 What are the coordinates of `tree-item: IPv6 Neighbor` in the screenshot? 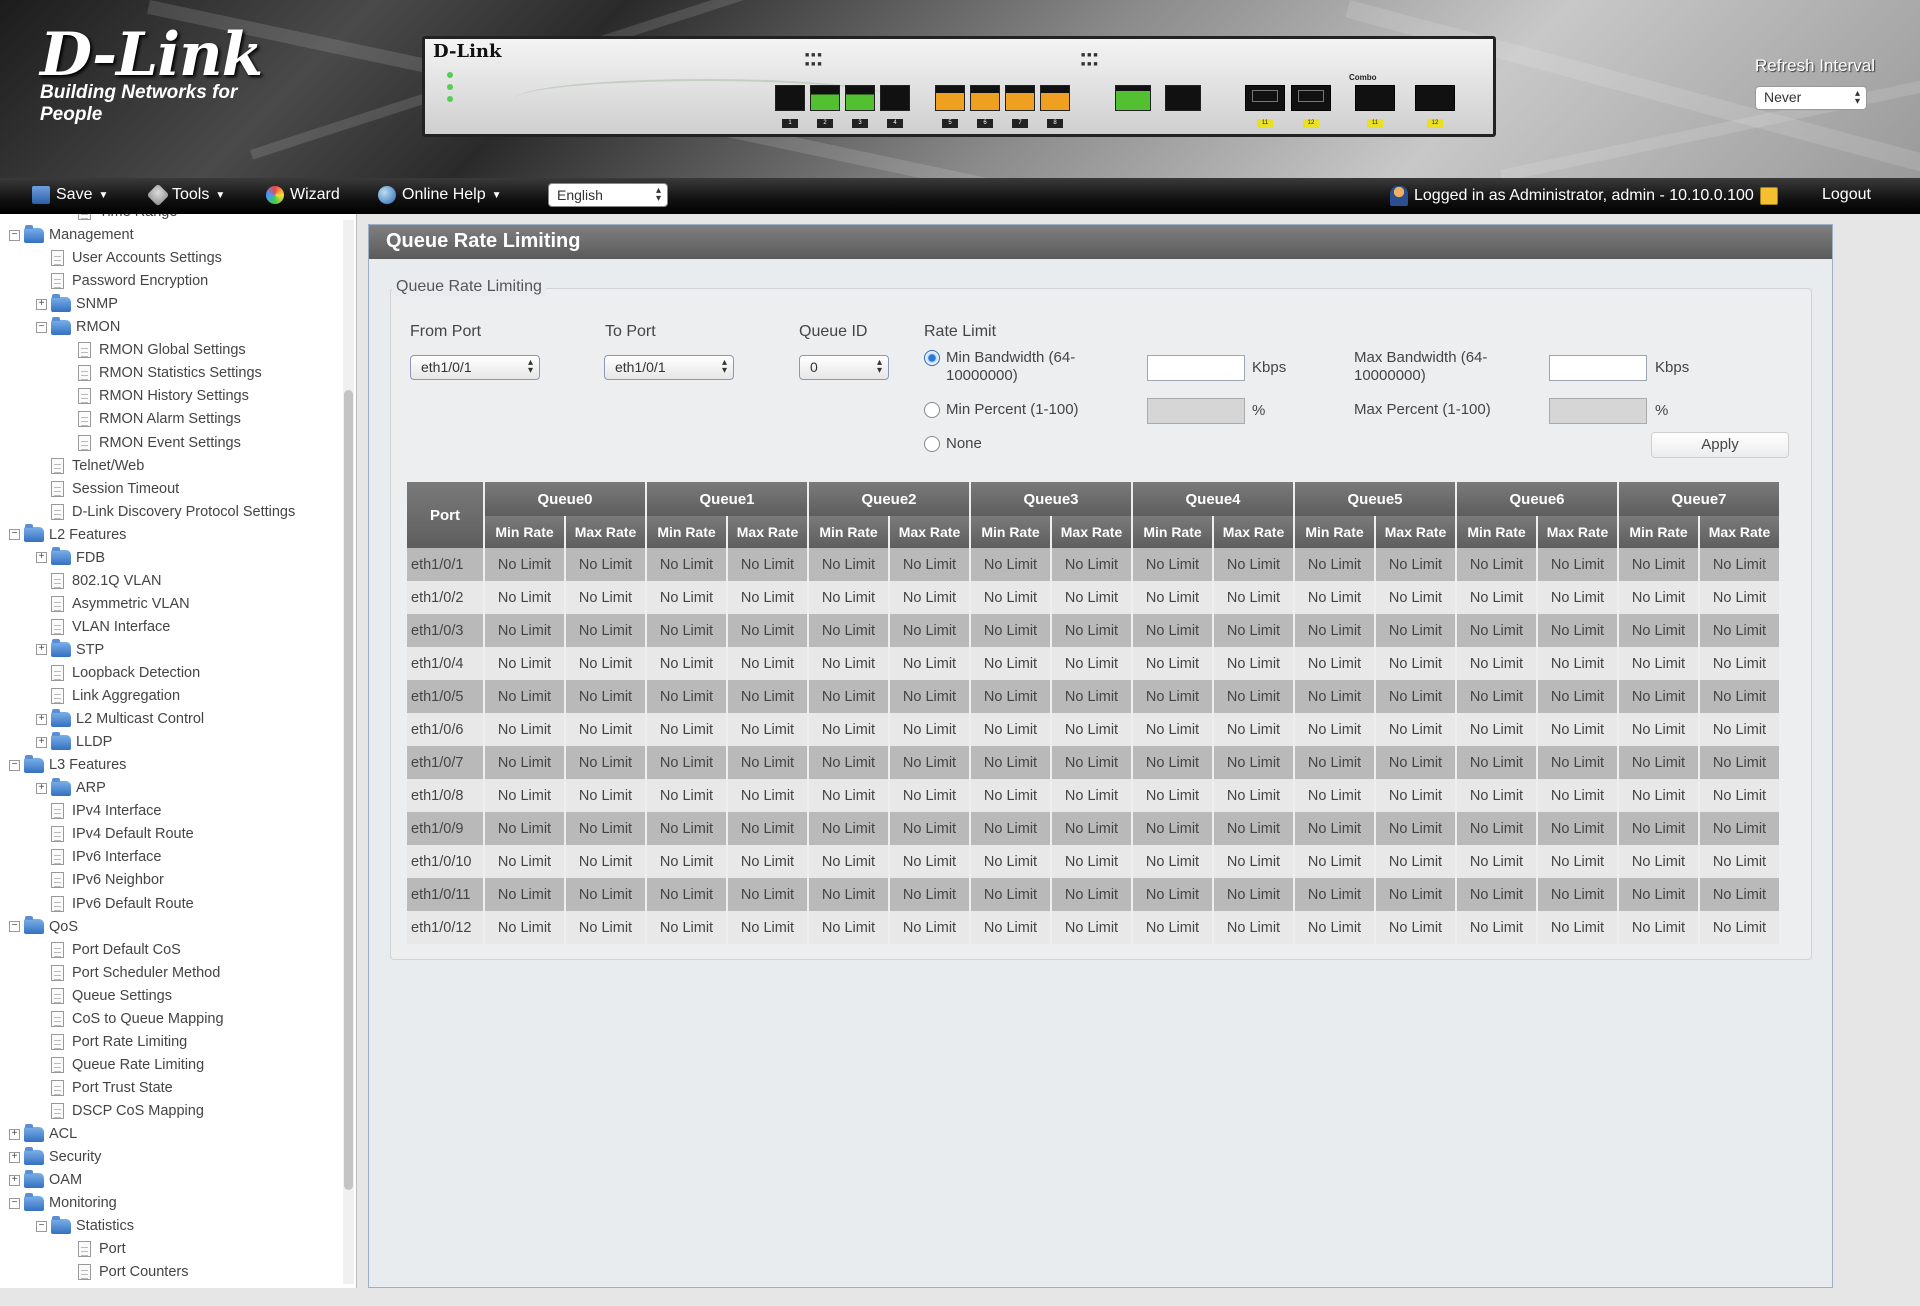 It's located at (100, 880).